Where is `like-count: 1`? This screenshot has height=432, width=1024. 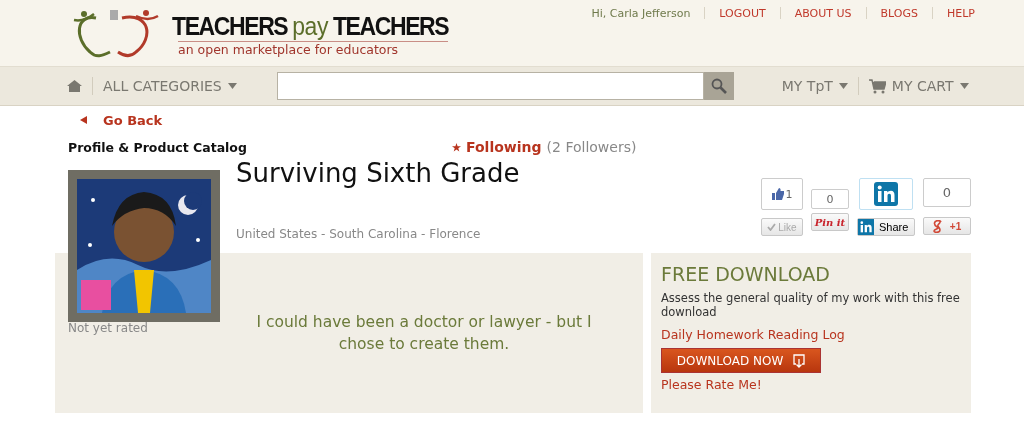 like-count: 1 is located at coordinates (782, 194).